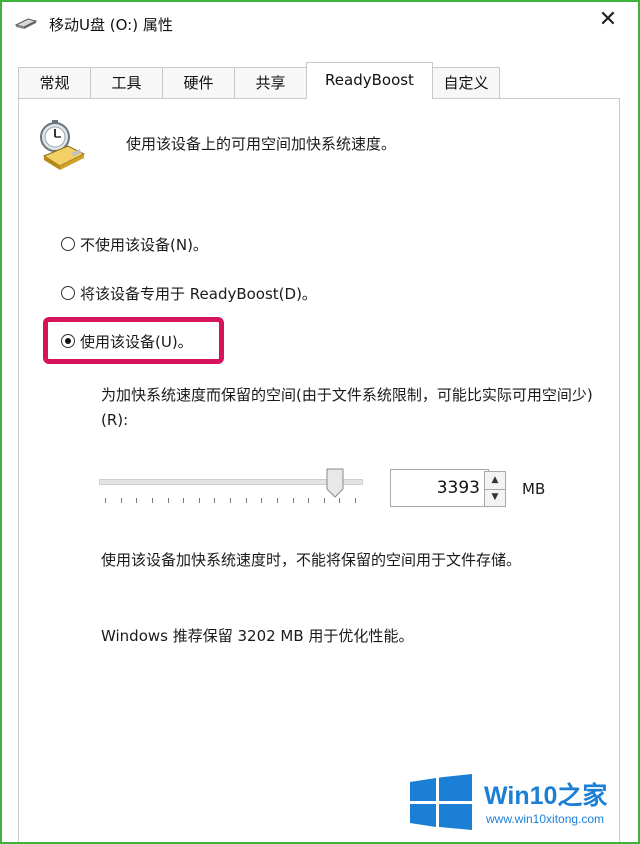 The width and height of the screenshot is (640, 844). I want to click on watermark-brand-suffix: 之家, so click(582, 796).